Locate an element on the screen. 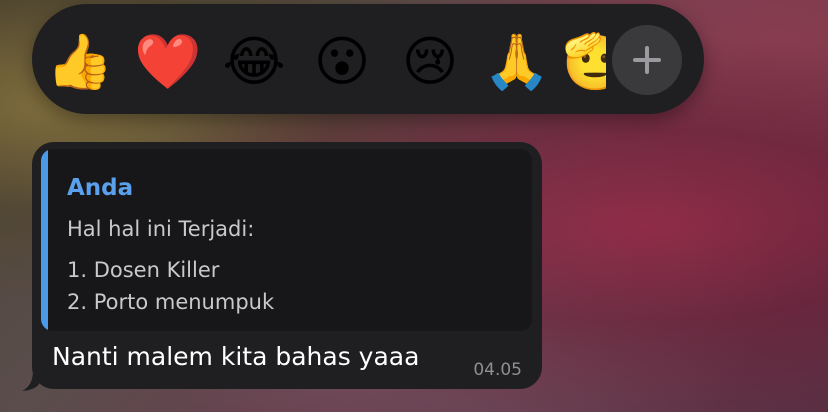 Image resolution: width=828 pixels, height=412 pixels. add-reaction-button is located at coordinates (647, 60).